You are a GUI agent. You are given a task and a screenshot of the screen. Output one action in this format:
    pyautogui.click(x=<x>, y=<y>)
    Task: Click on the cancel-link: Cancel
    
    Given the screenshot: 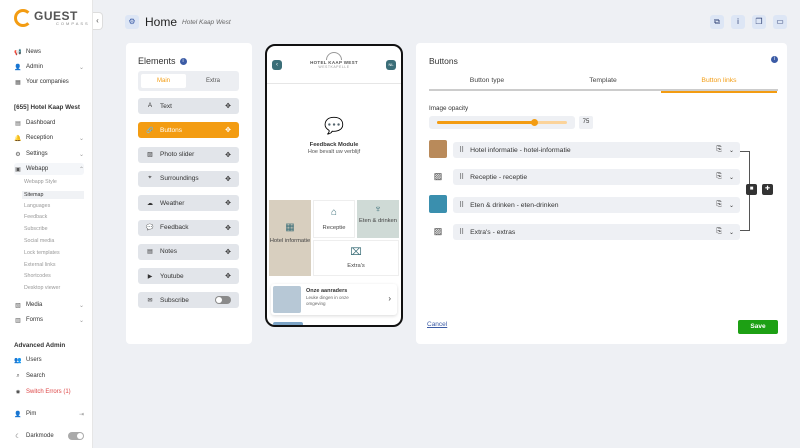 What is the action you would take?
    pyautogui.click(x=437, y=324)
    